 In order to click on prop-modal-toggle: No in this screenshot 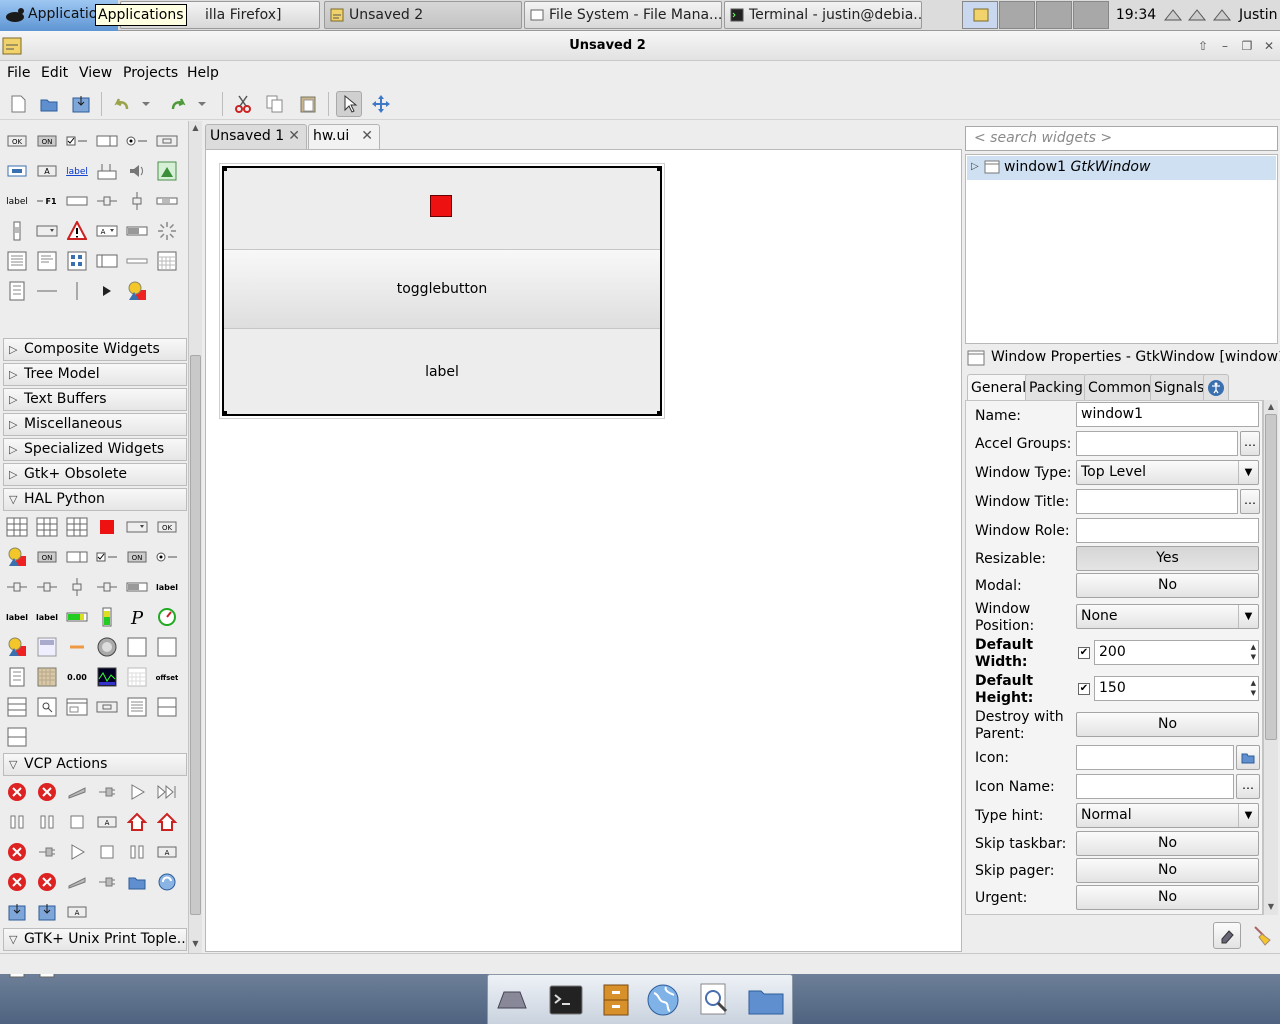, I will do `click(1167, 585)`.